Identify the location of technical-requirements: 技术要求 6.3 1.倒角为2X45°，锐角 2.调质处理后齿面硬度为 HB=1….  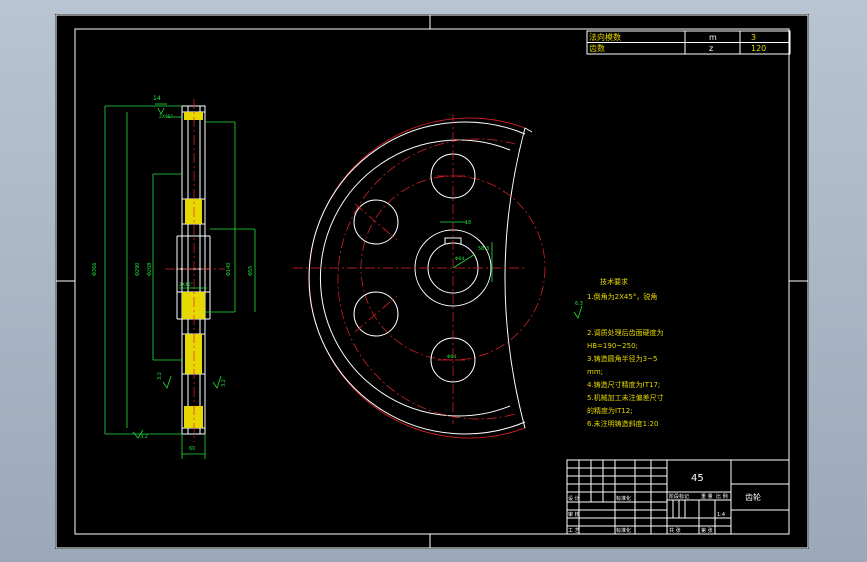
(618, 352).